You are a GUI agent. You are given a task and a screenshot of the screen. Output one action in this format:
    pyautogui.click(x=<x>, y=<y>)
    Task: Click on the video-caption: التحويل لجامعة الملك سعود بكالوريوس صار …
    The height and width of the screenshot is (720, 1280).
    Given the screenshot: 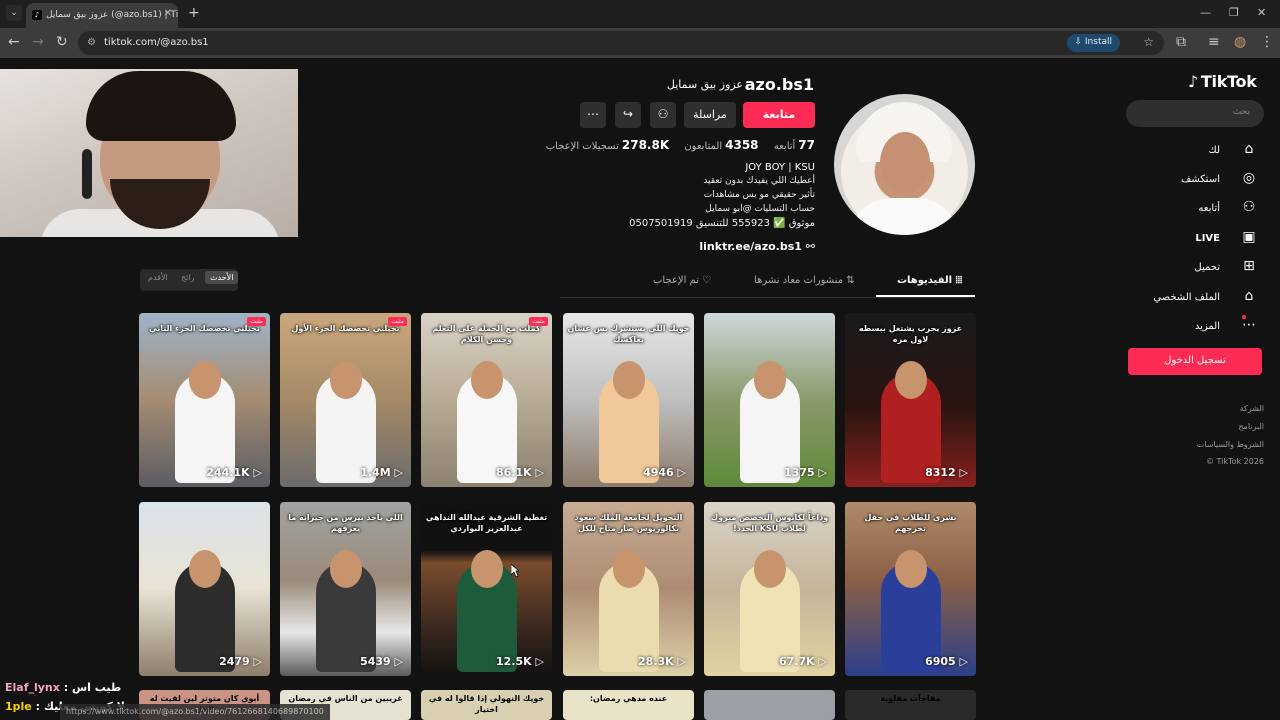 What is the action you would take?
    pyautogui.click(x=628, y=523)
    